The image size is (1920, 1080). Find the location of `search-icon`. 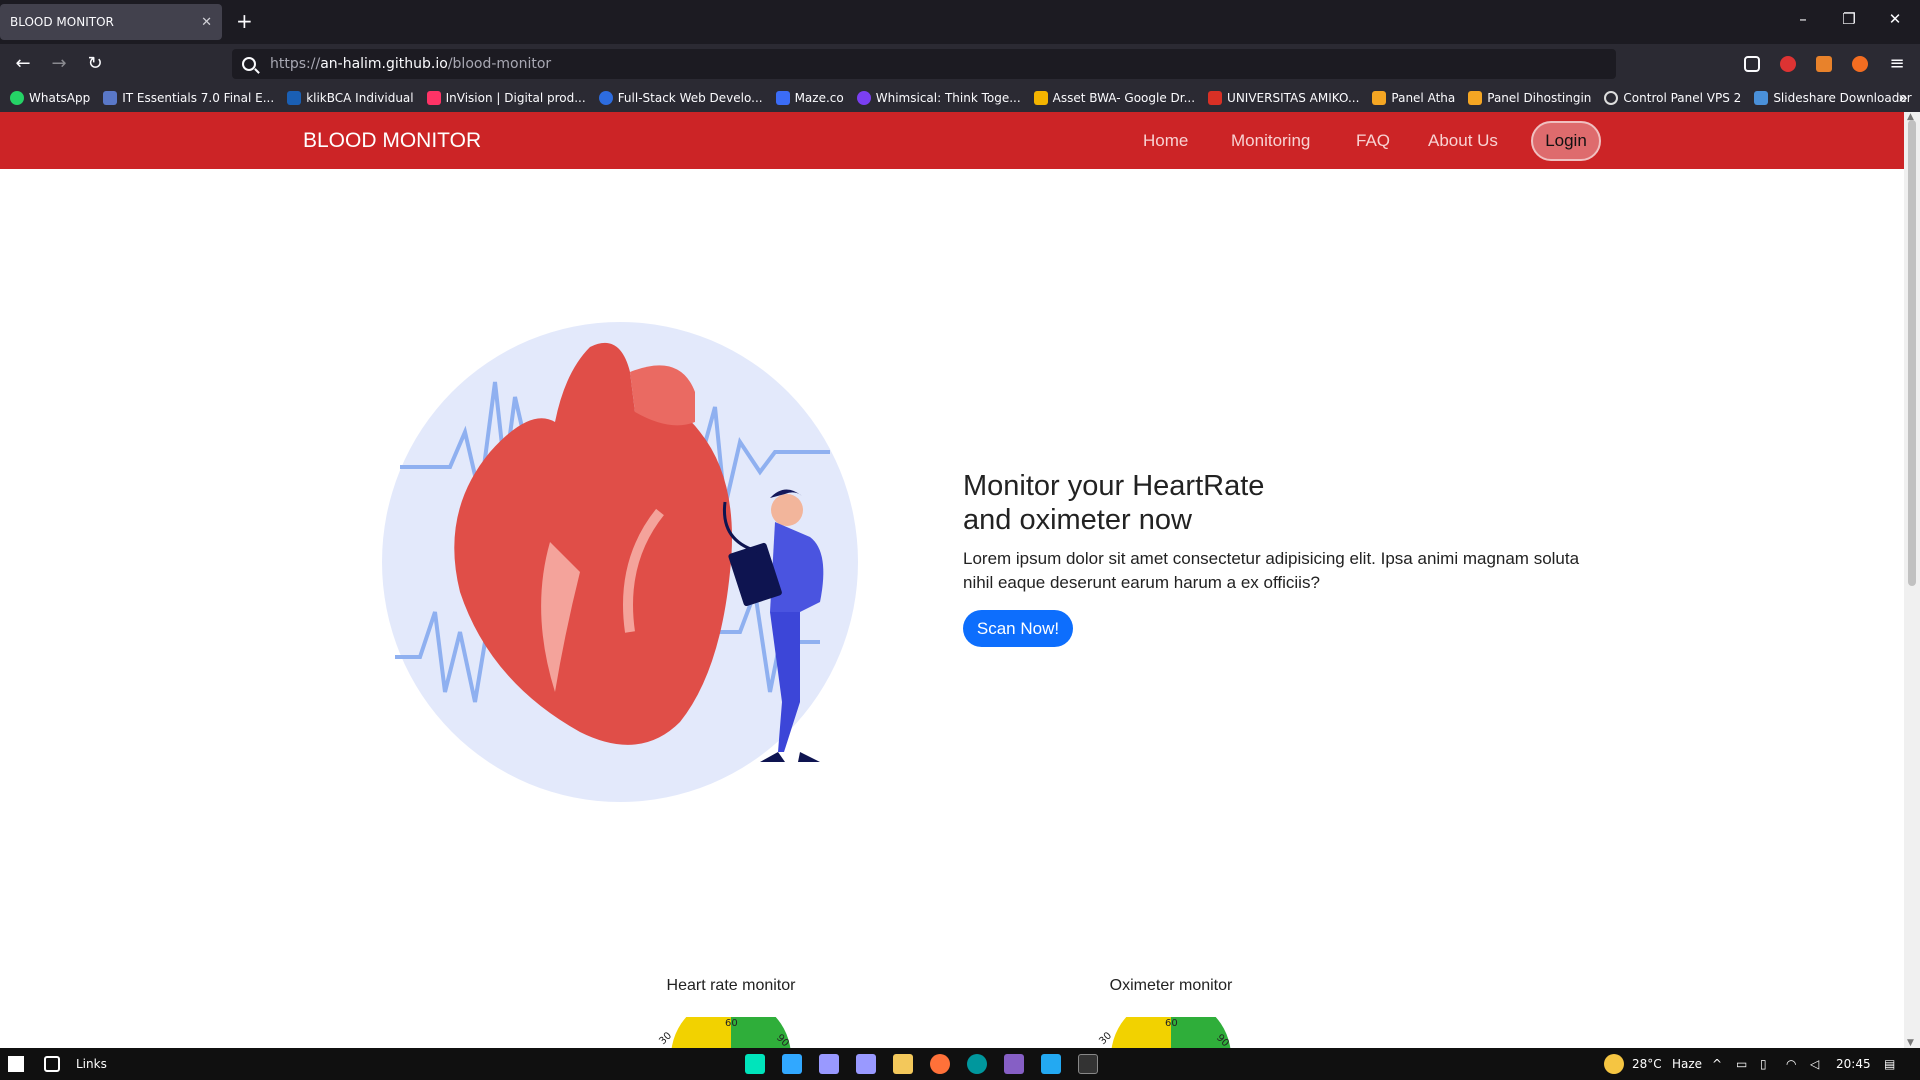

search-icon is located at coordinates (249, 64).